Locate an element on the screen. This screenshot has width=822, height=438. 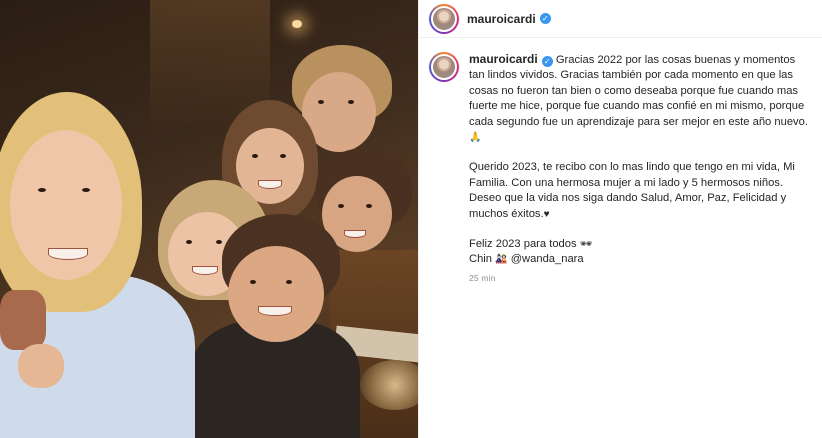
mention-link: @wanda_nara is located at coordinates (547, 259).